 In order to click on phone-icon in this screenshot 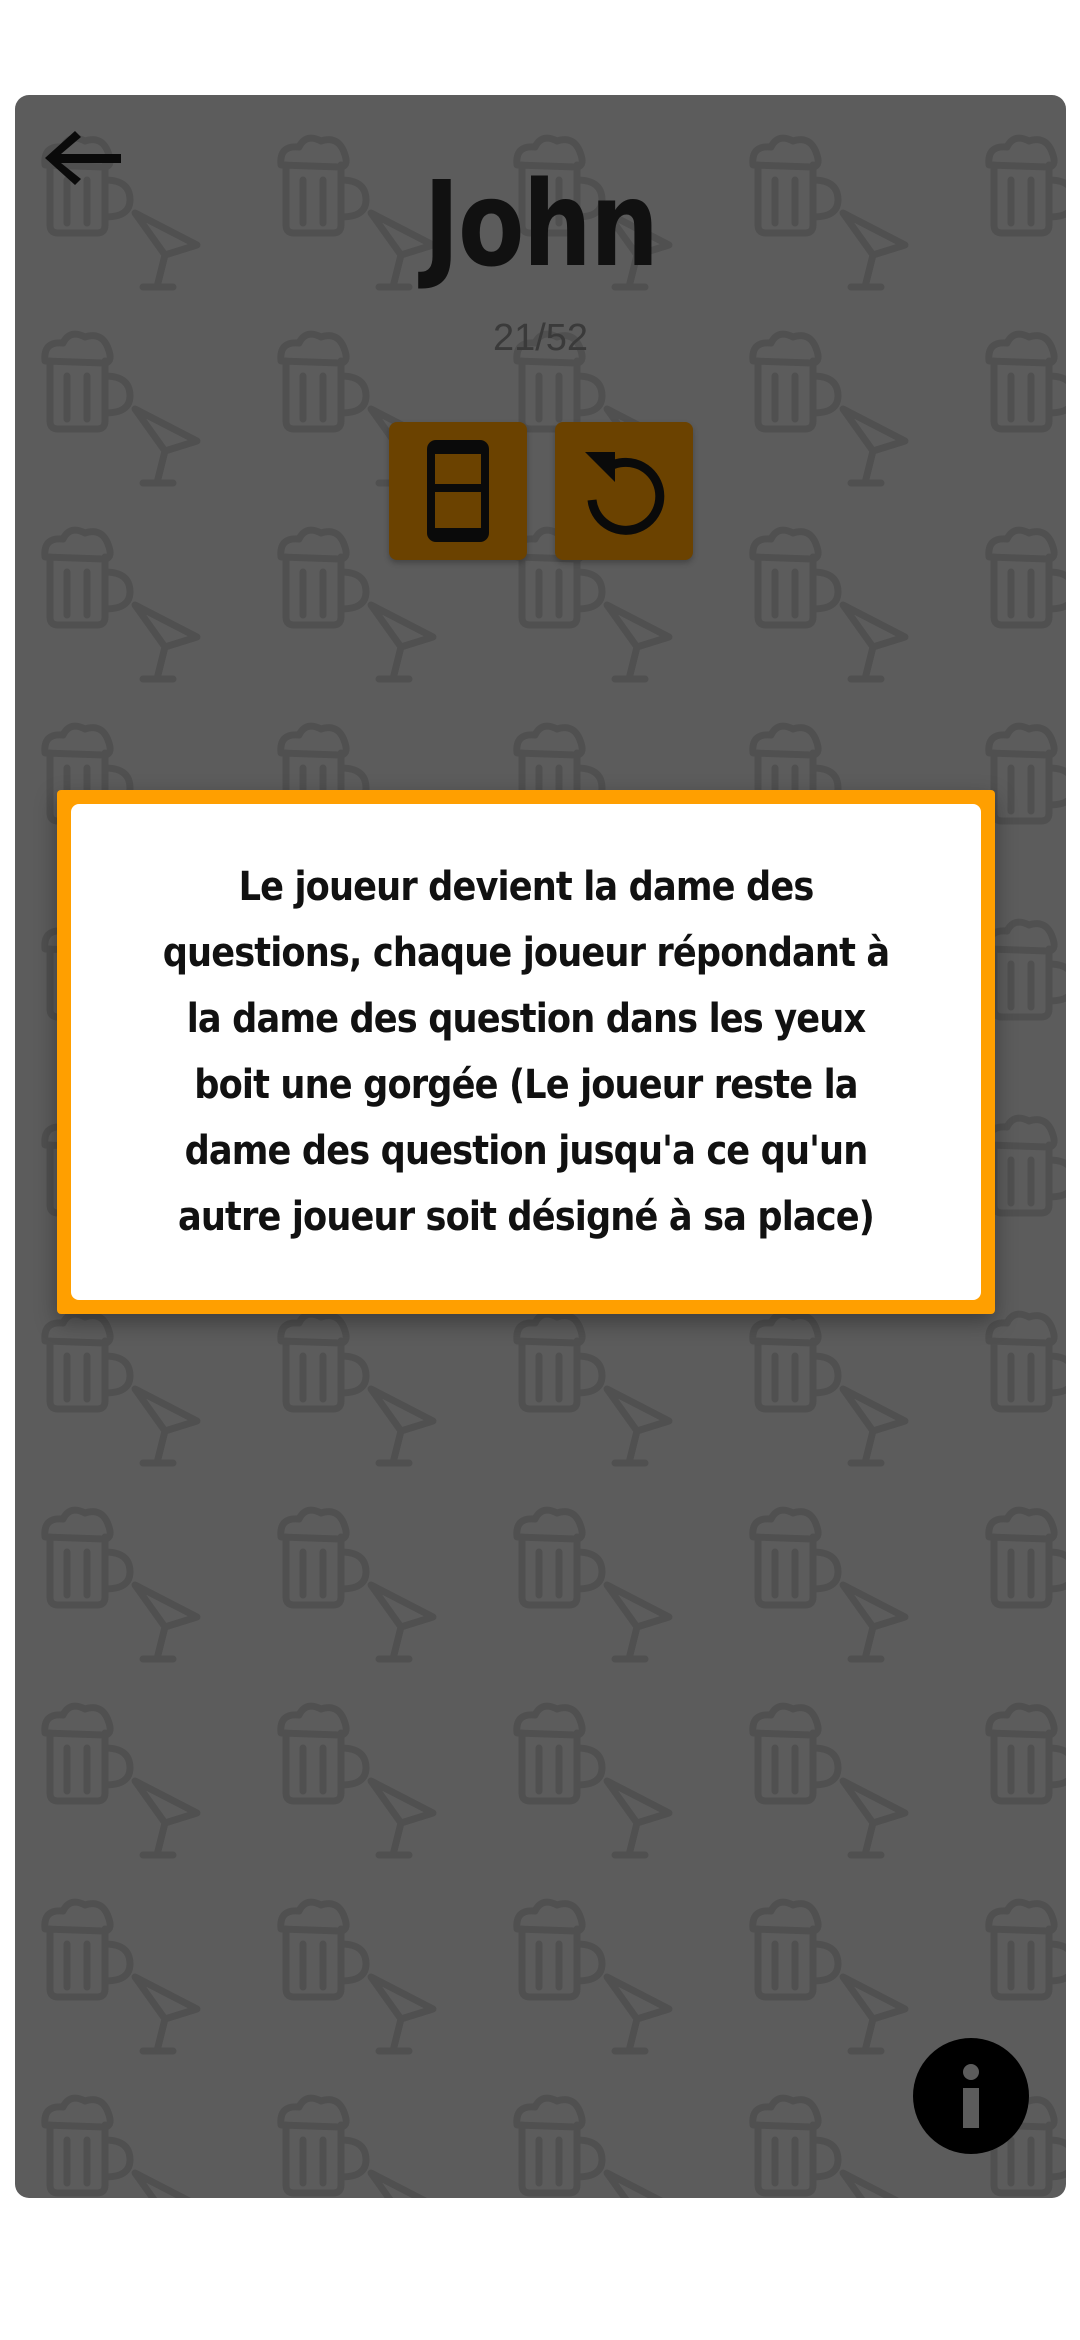, I will do `click(458, 491)`.